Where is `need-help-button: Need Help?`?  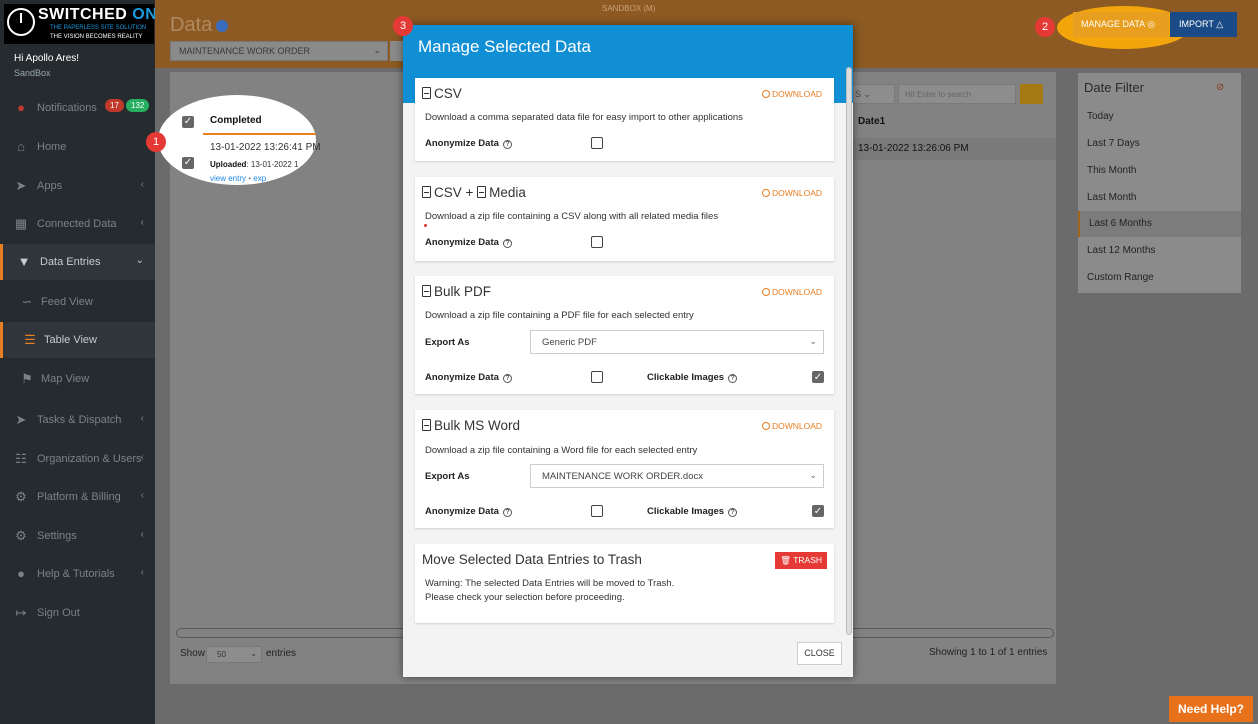 need-help-button: Need Help? is located at coordinates (1211, 709).